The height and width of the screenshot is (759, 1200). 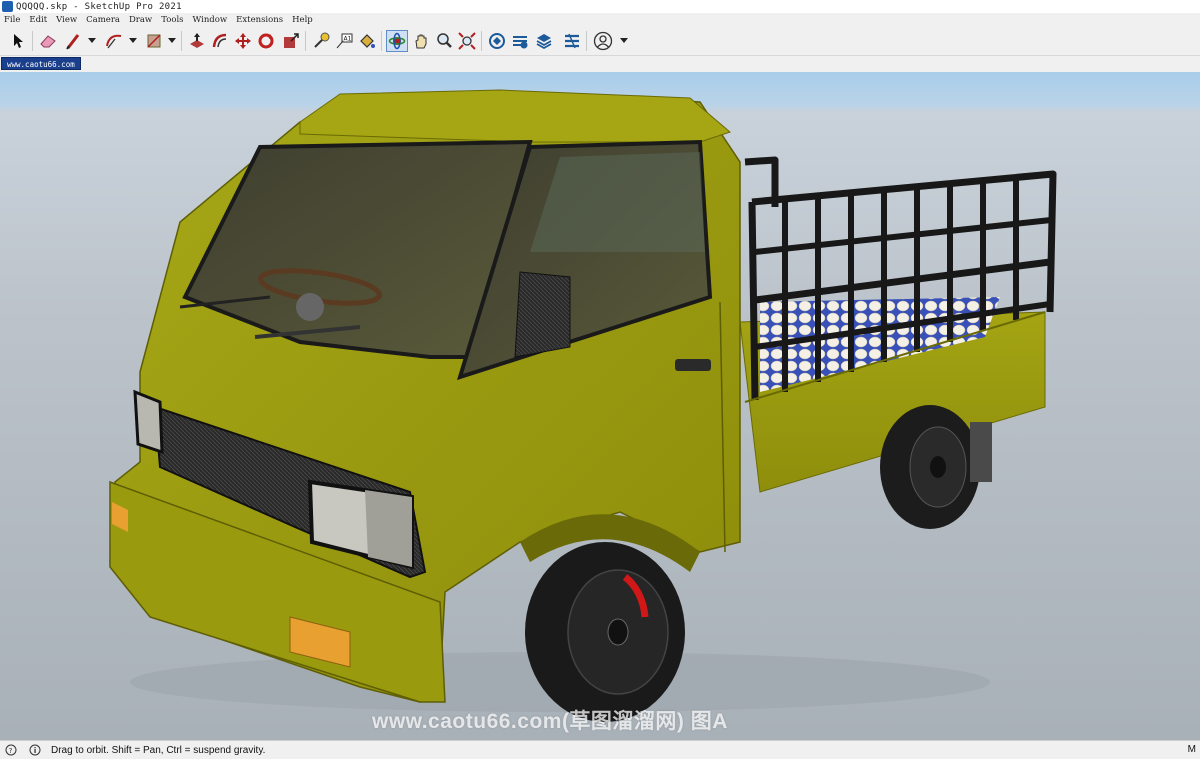 I want to click on rotate-icon, so click(x=266, y=41).